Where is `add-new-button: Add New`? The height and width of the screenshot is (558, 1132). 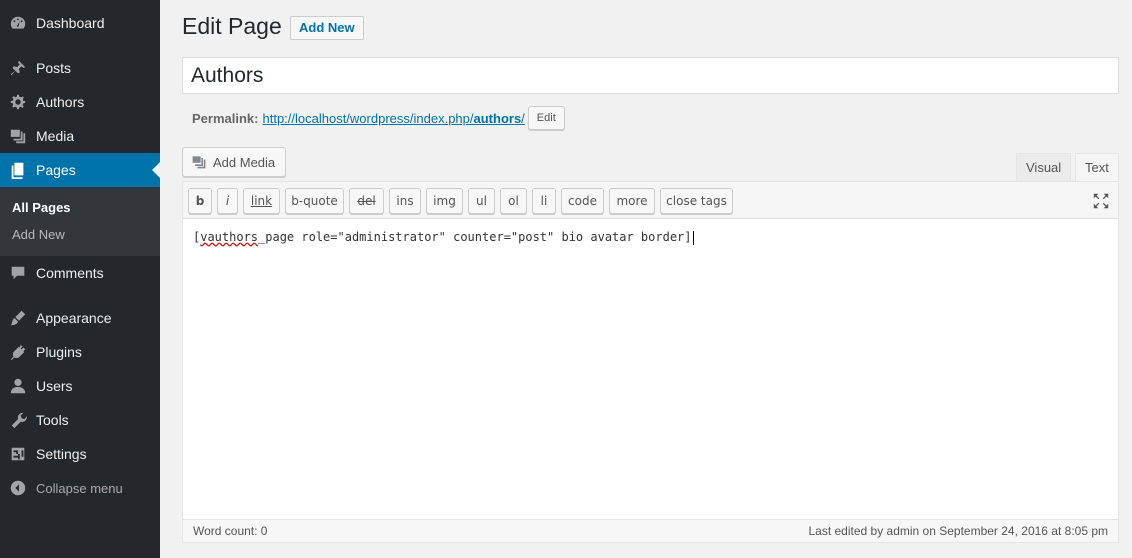
add-new-button: Add New is located at coordinates (327, 28).